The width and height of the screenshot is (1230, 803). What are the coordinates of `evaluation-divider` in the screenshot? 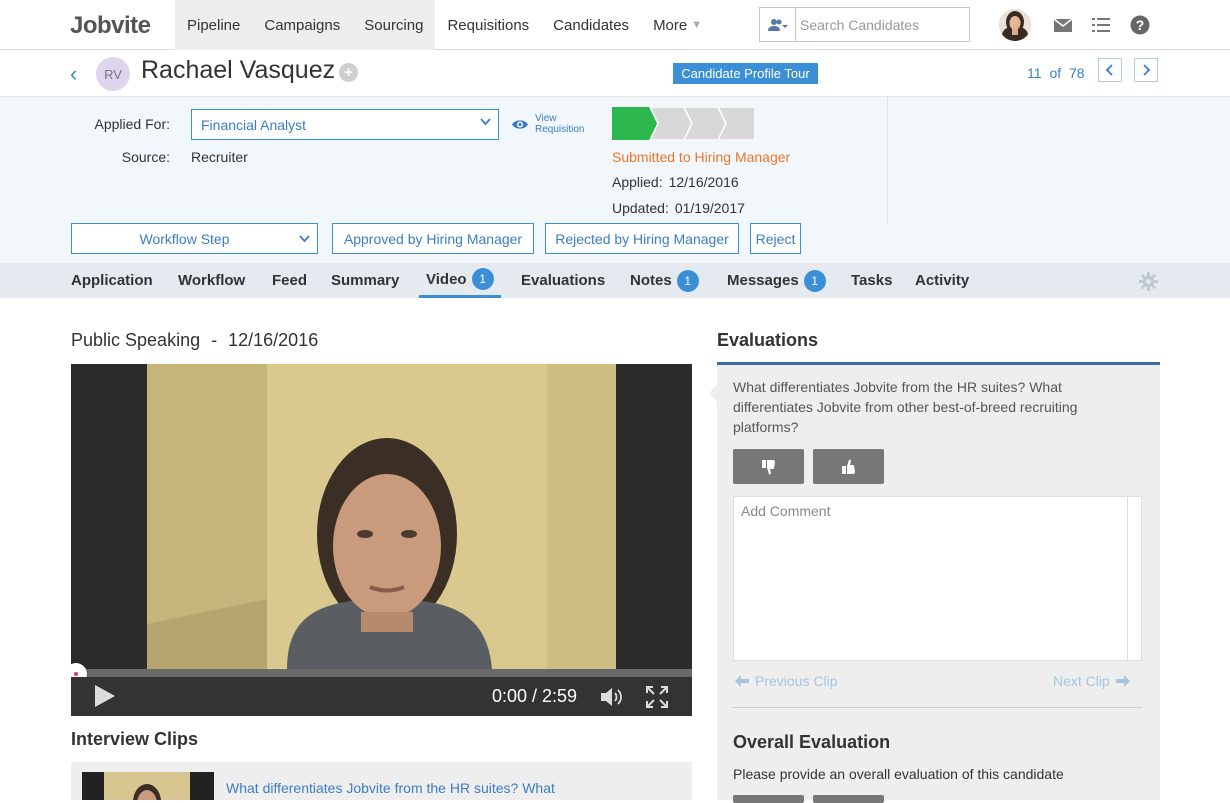 It's located at (937, 707).